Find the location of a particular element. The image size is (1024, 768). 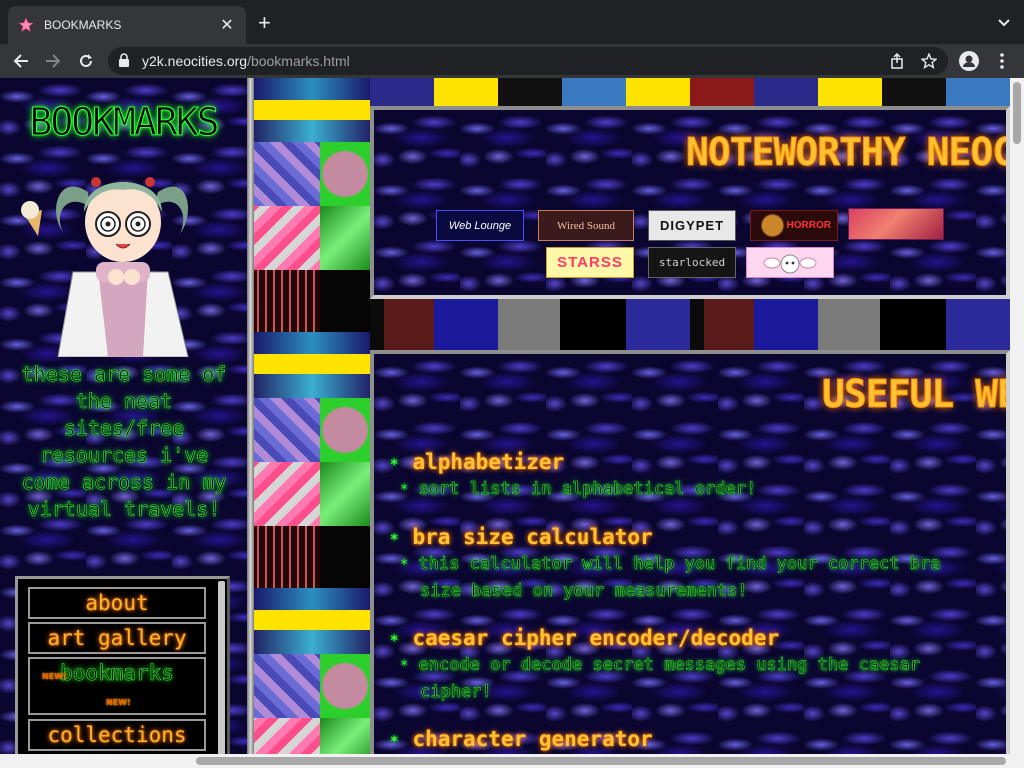

browser-toolbar: y2k.neocities.org/bookmarks.html is located at coordinates (512, 61).